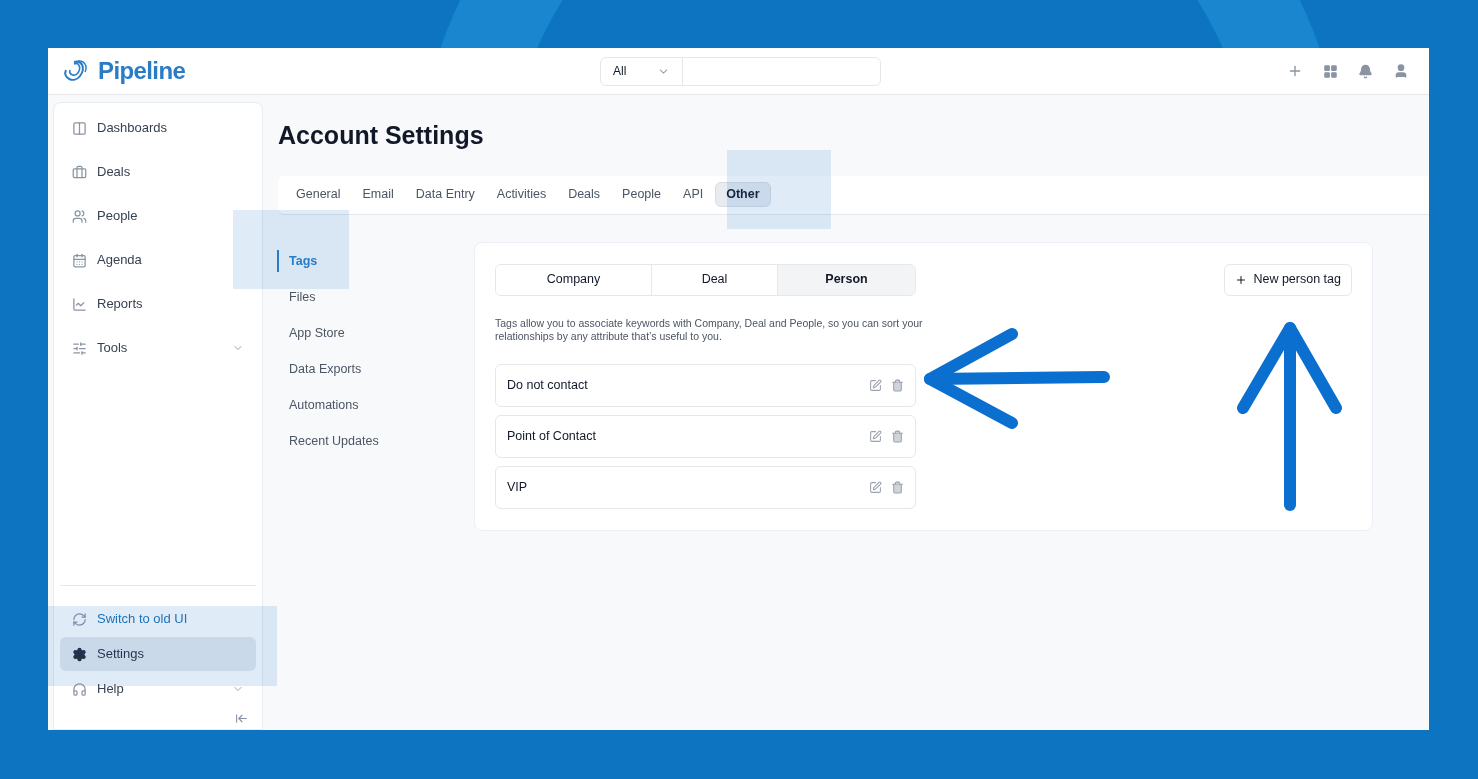 This screenshot has width=1478, height=779. I want to click on bell-icon, so click(1365, 71).